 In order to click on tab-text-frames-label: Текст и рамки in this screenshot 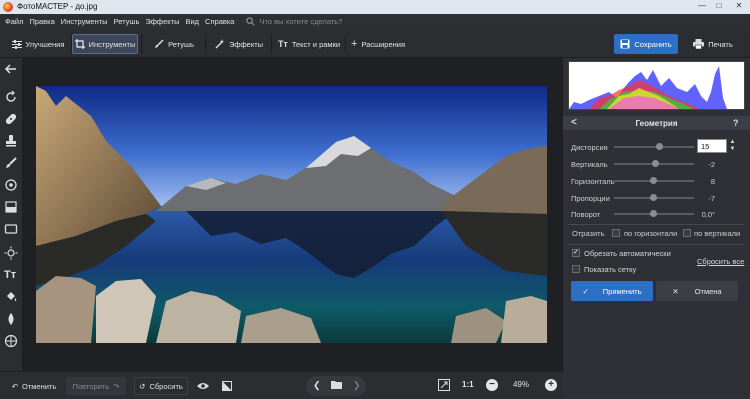, I will do `click(316, 44)`.